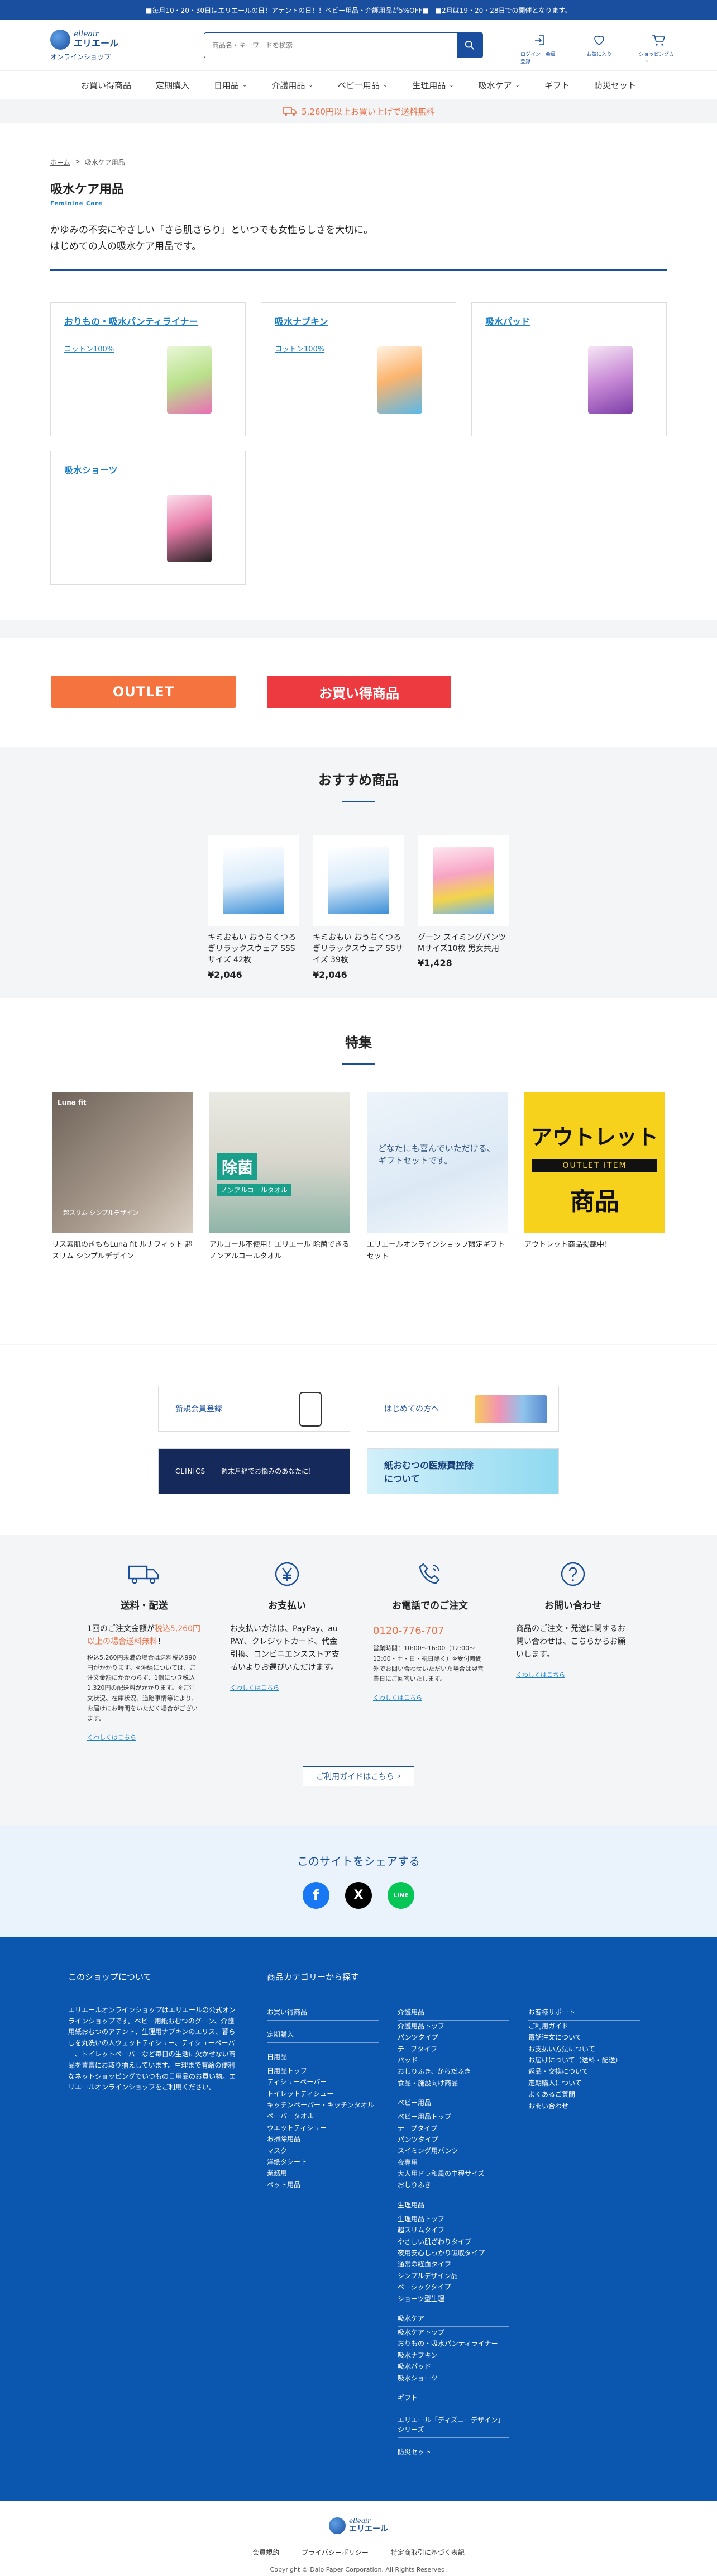  Describe the element at coordinates (358, 369) in the screenshot. I see `category-card-napkin: 吸水ナプキン コットン100%` at that location.